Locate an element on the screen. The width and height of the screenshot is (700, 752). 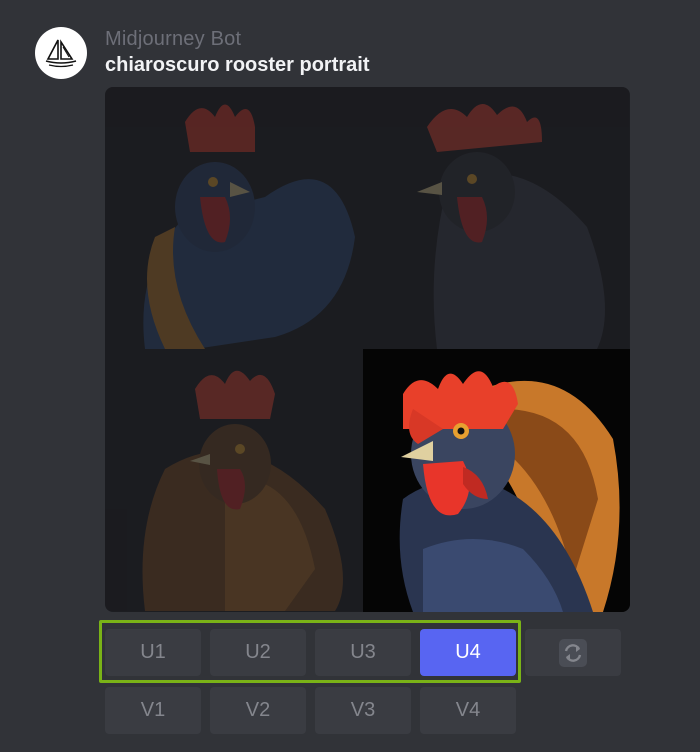
bot-avatar is located at coordinates (61, 53).